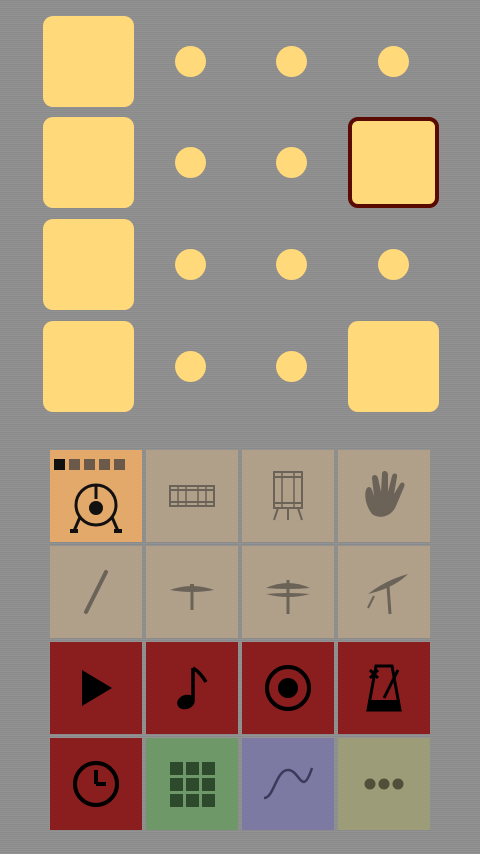 This screenshot has height=854, width=480. I want to click on drumstick-button, so click(96, 592).